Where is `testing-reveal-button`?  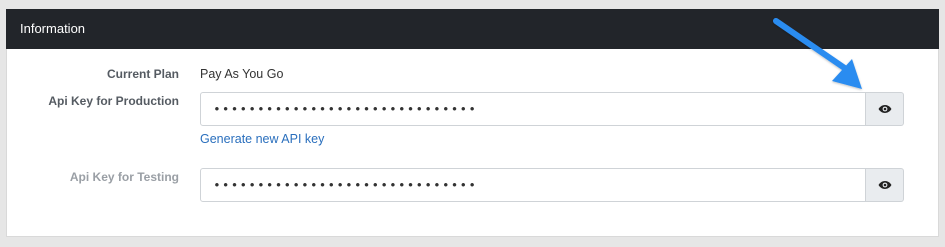 testing-reveal-button is located at coordinates (885, 185).